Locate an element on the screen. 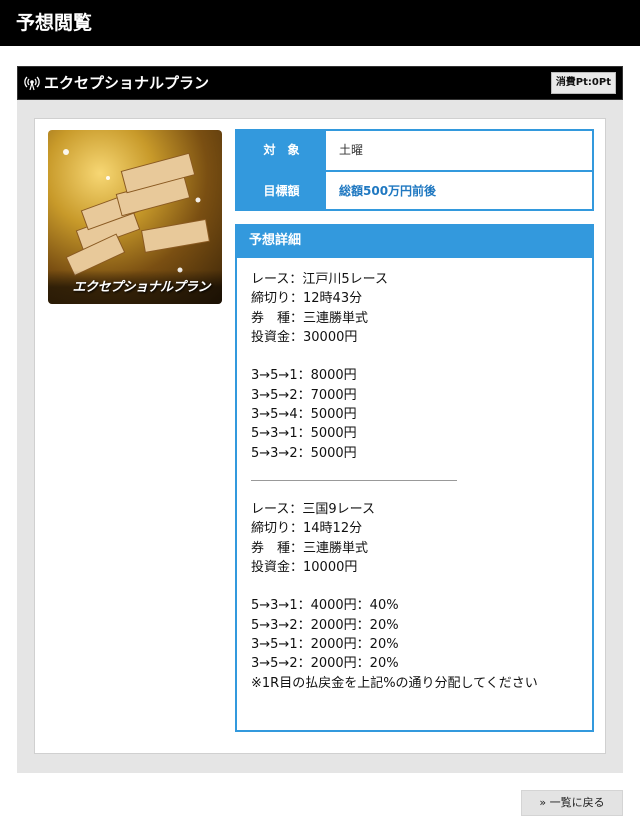 The height and width of the screenshot is (834, 640). info-row-goal: 目標額 総額500万円前後 is located at coordinates (414, 189).